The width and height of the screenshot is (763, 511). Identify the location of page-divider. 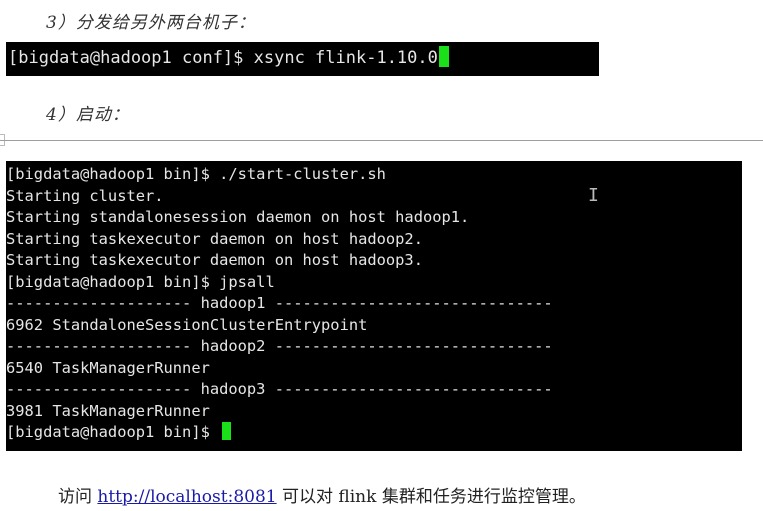
(381, 140).